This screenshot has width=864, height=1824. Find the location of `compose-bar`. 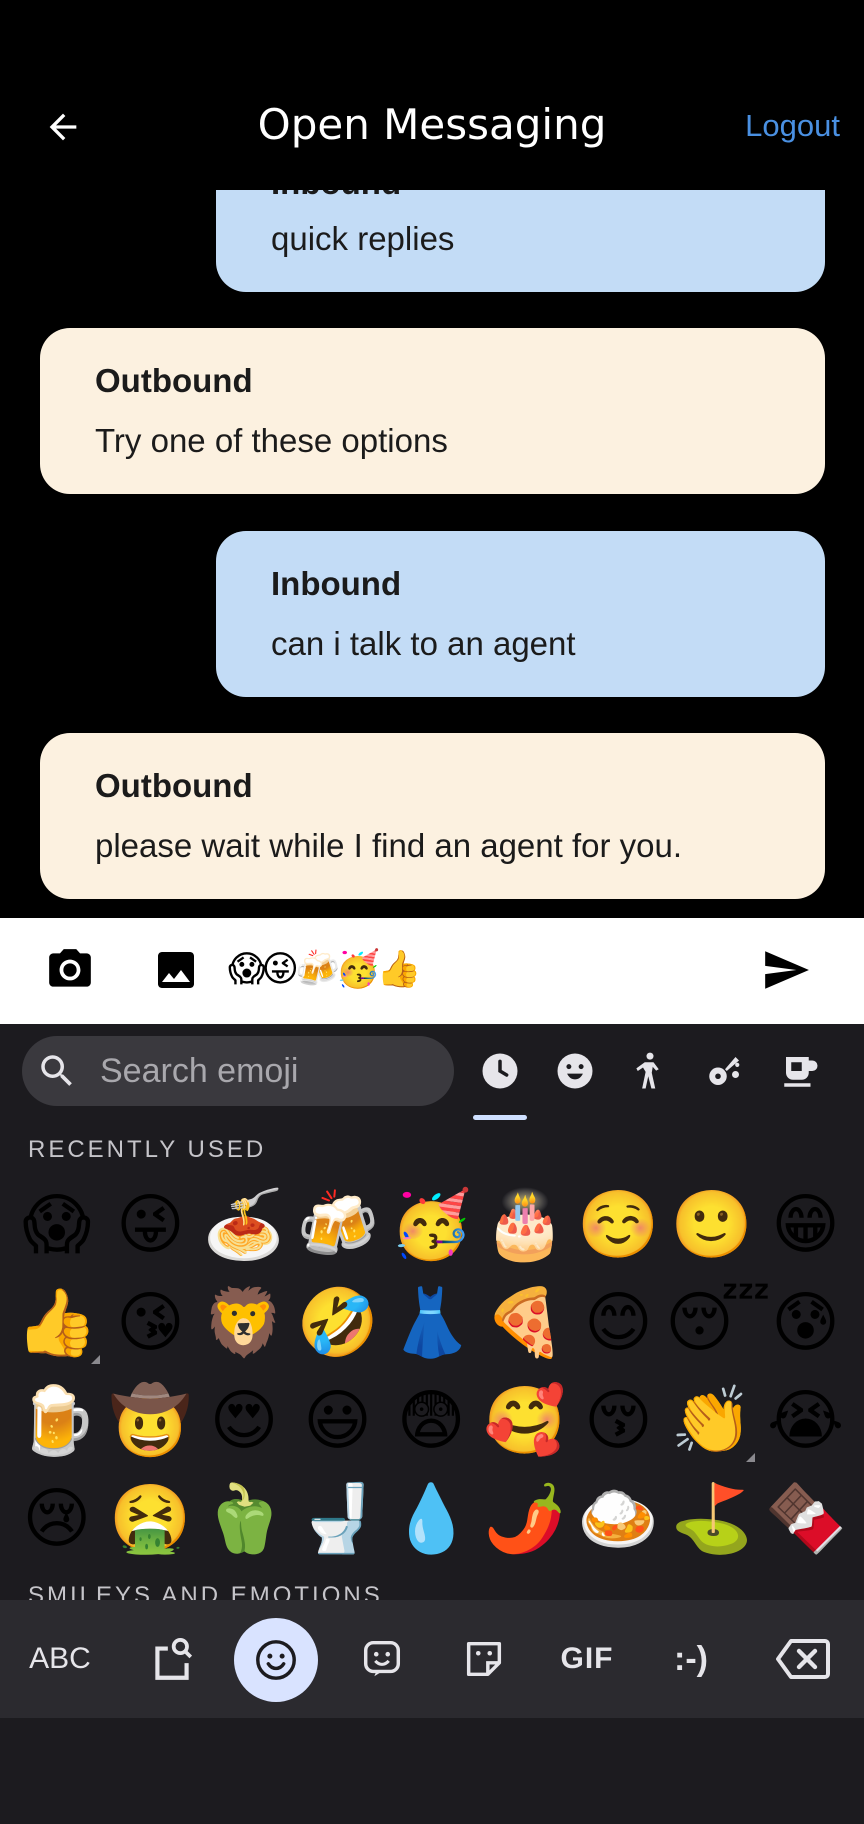

compose-bar is located at coordinates (432, 971).